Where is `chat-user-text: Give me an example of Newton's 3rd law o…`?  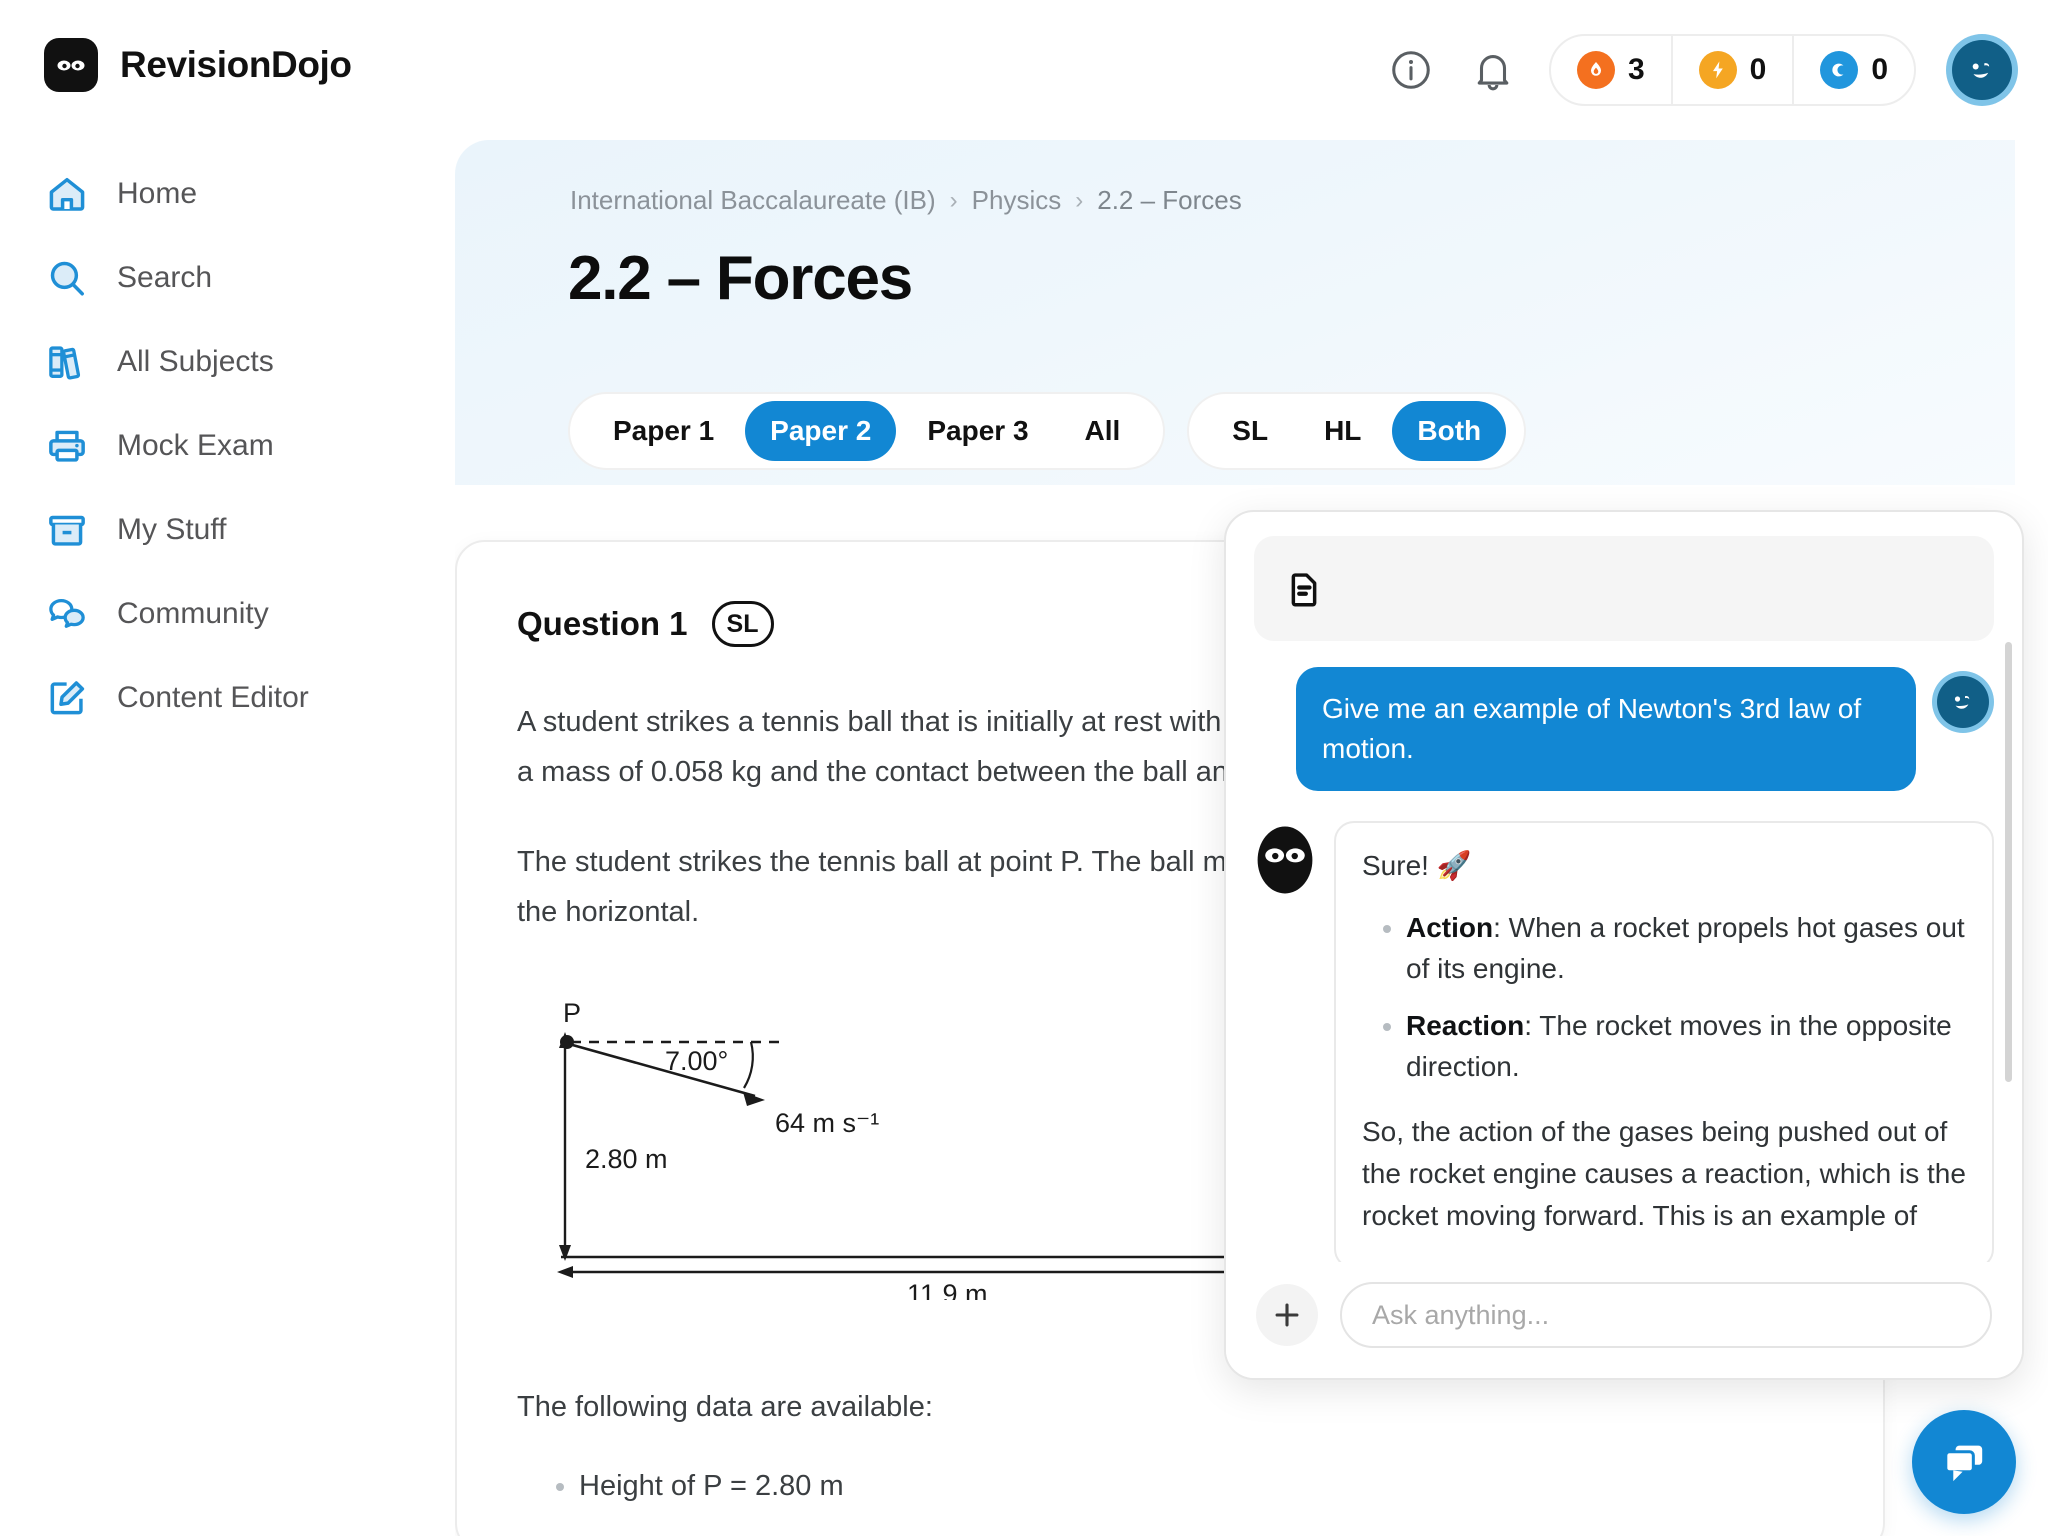 chat-user-text: Give me an example of Newton's 3rd law o… is located at coordinates (1606, 729).